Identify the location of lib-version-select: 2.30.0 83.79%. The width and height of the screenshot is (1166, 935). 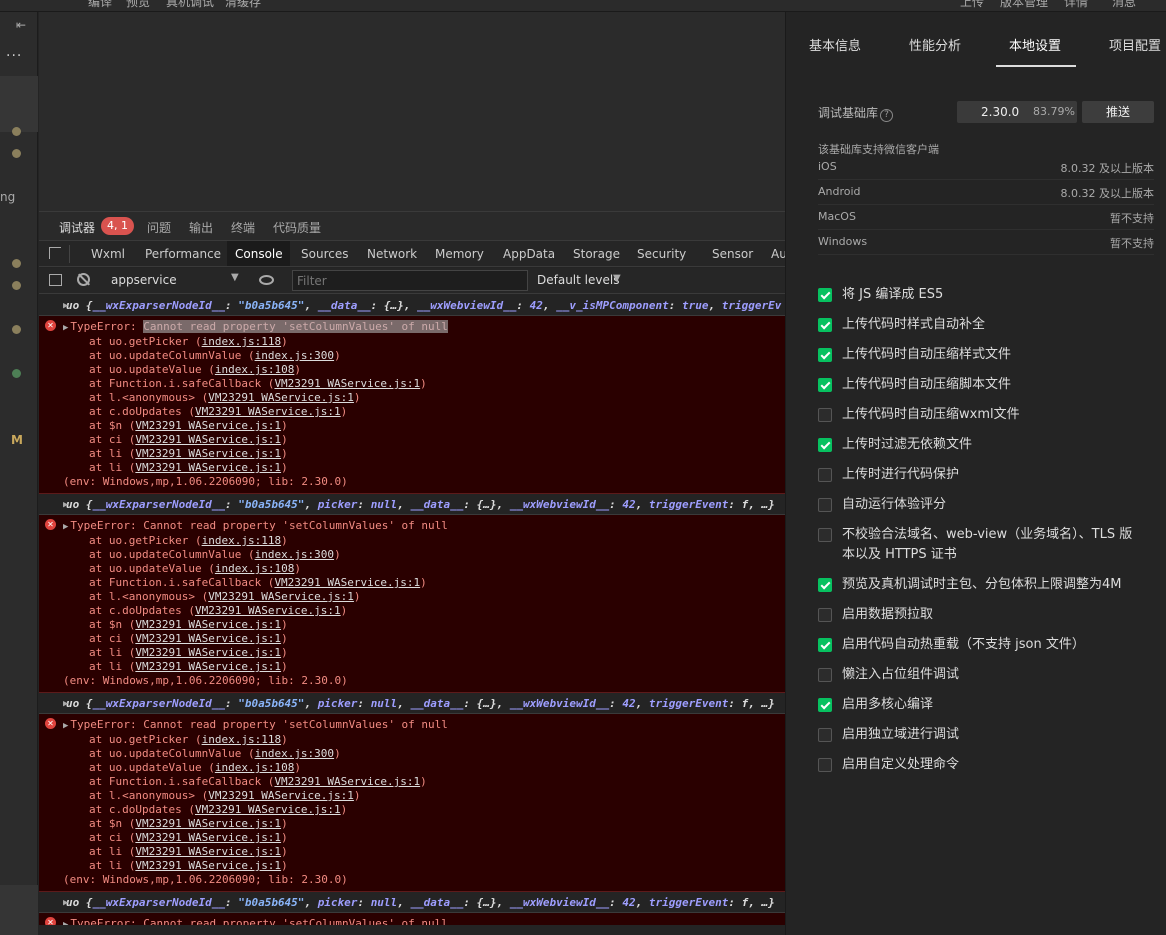
(1017, 112).